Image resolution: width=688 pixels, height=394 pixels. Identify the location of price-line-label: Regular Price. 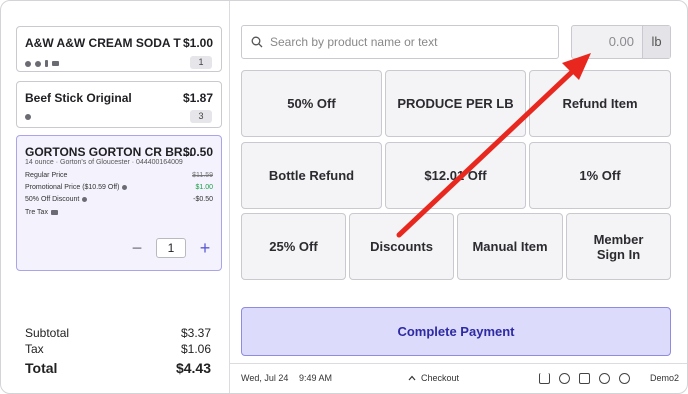
(46, 175).